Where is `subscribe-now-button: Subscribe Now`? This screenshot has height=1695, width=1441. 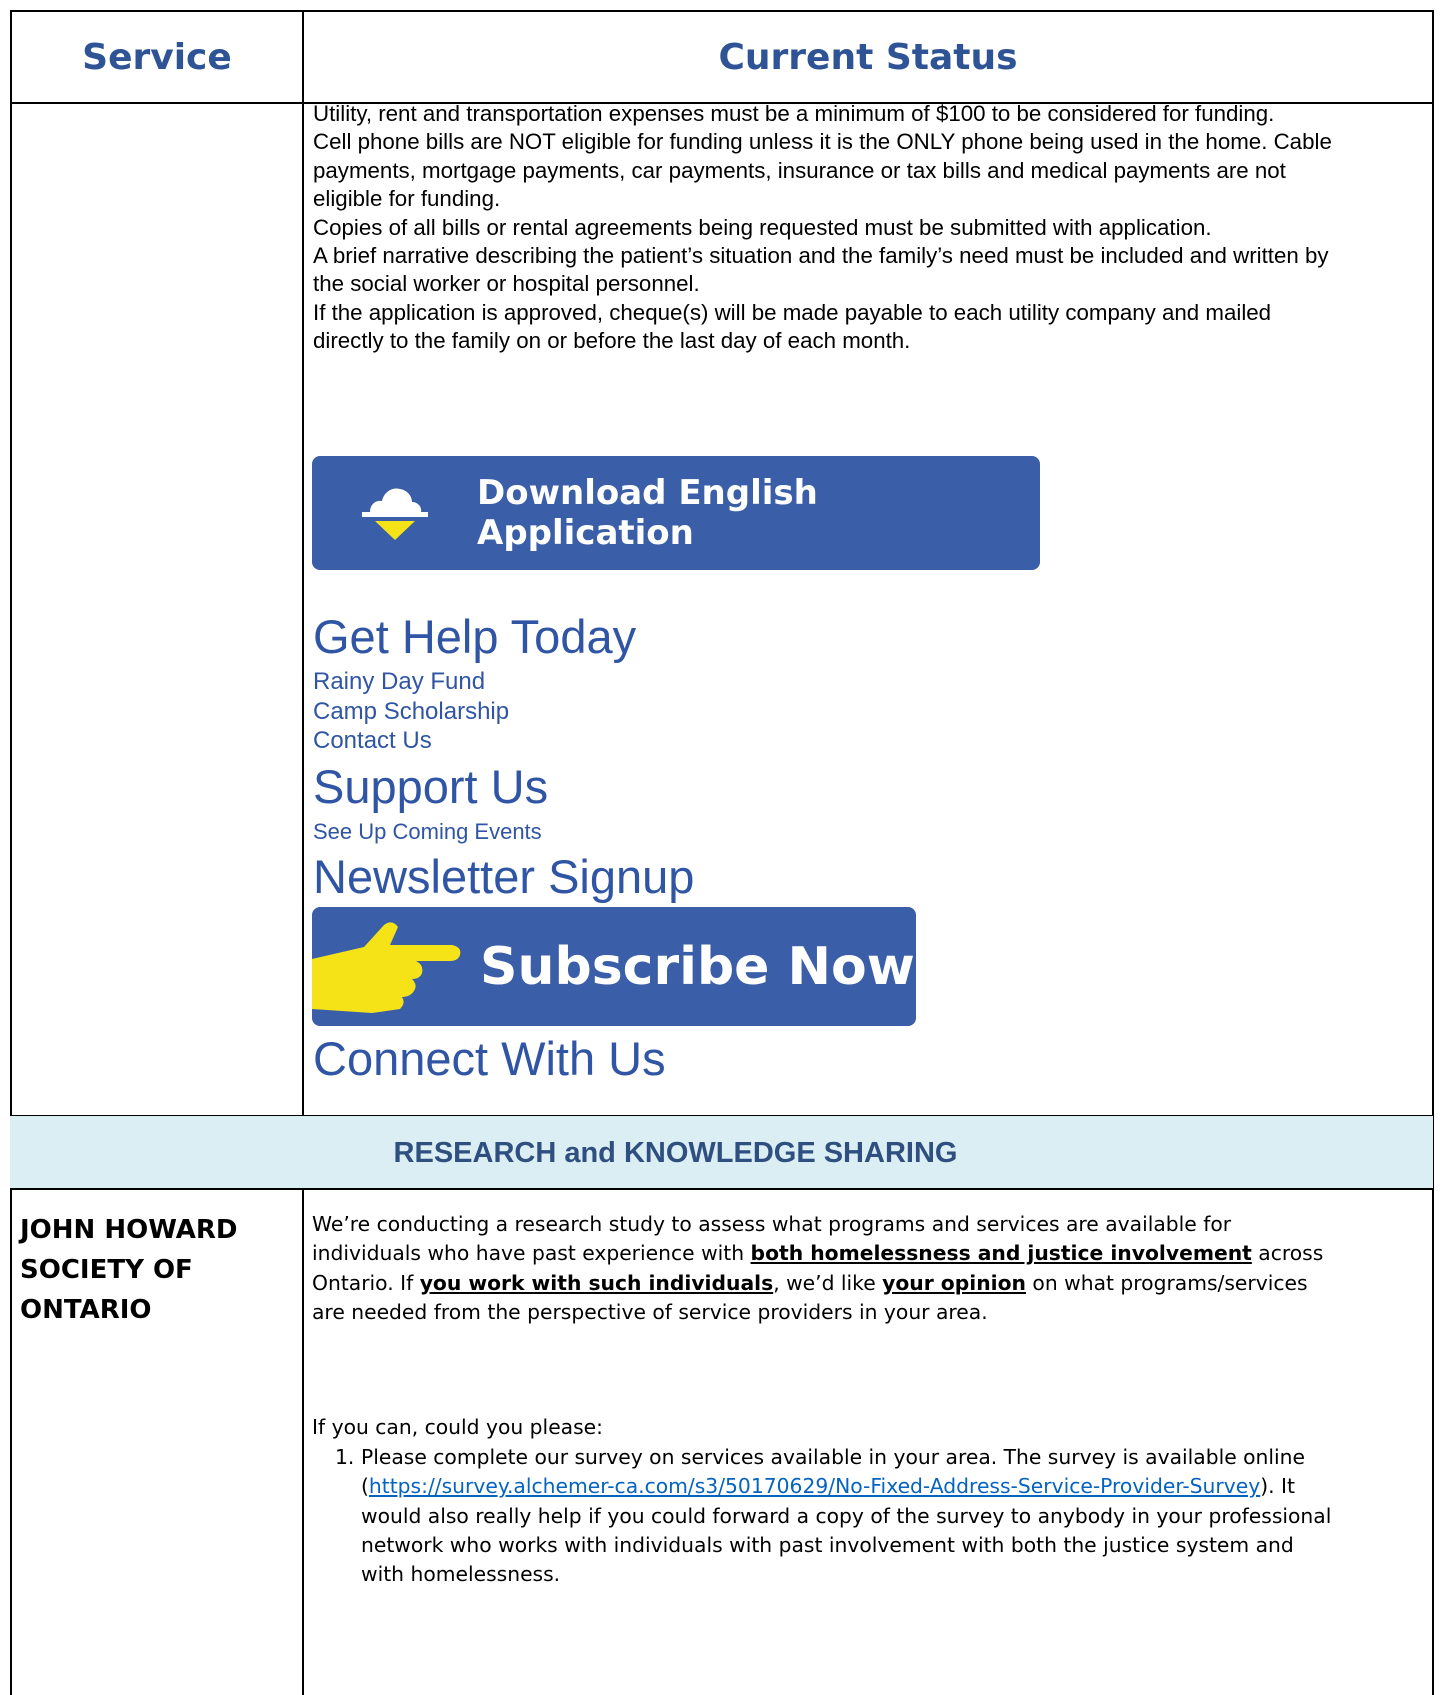 subscribe-now-button: Subscribe Now is located at coordinates (614, 966).